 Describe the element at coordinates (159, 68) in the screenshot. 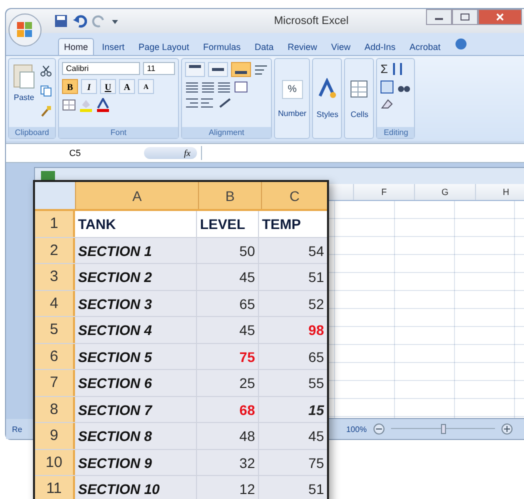

I see `font-size-field: 11` at that location.